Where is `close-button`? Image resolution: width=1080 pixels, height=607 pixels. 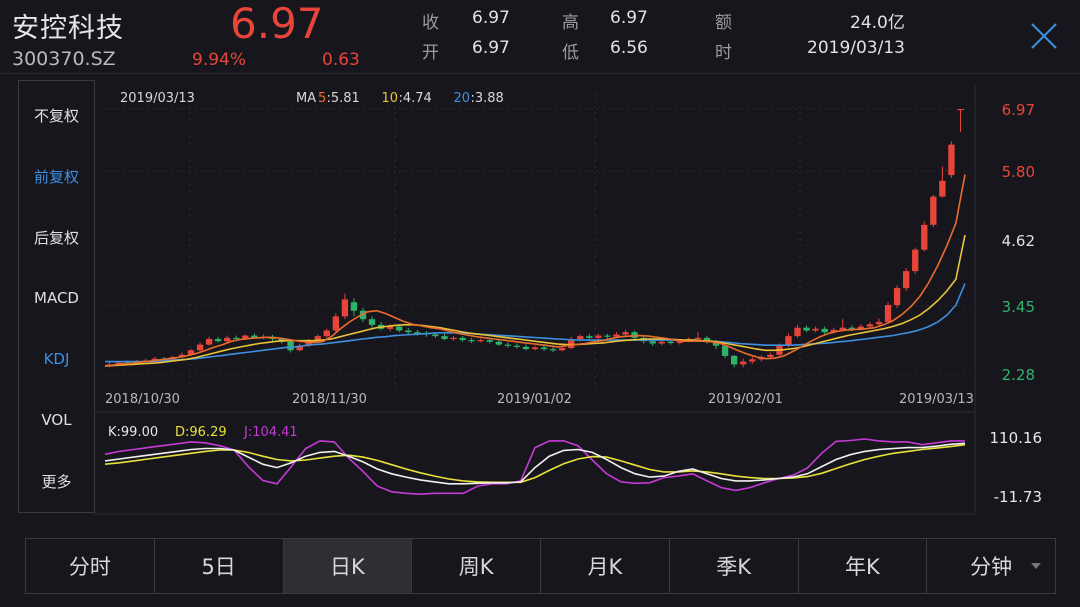 close-button is located at coordinates (1044, 36).